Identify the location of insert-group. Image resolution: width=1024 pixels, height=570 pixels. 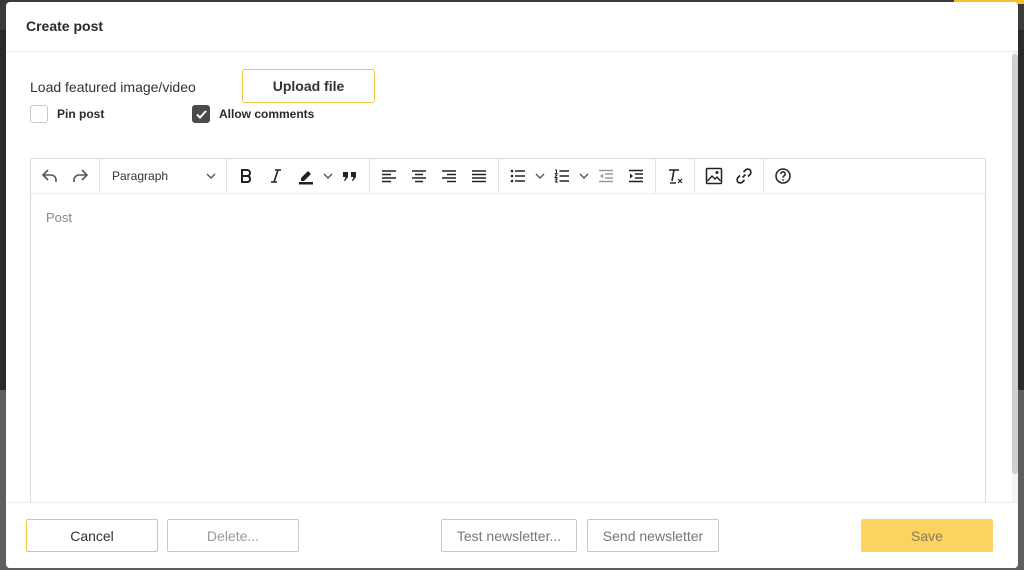
(729, 176).